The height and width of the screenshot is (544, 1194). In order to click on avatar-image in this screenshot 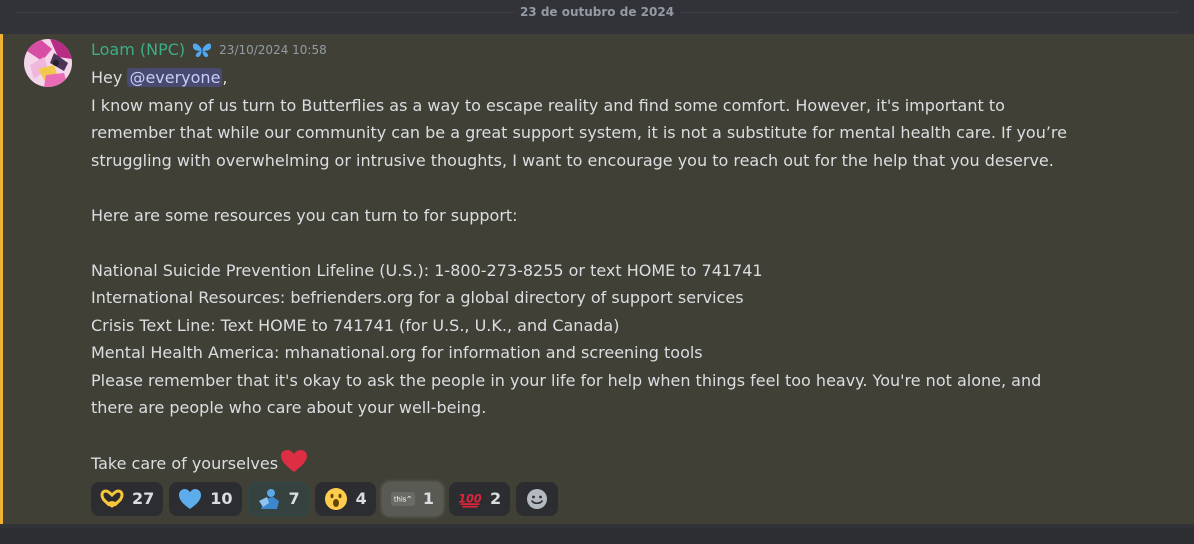, I will do `click(48, 63)`.